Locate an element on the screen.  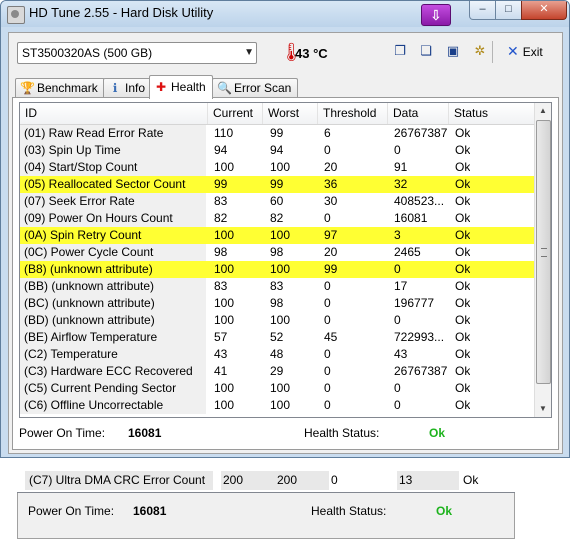
table-row: (01) Raw Read Error Rate 110 99 6 26767387 Ok is located at coordinates (277, 133).